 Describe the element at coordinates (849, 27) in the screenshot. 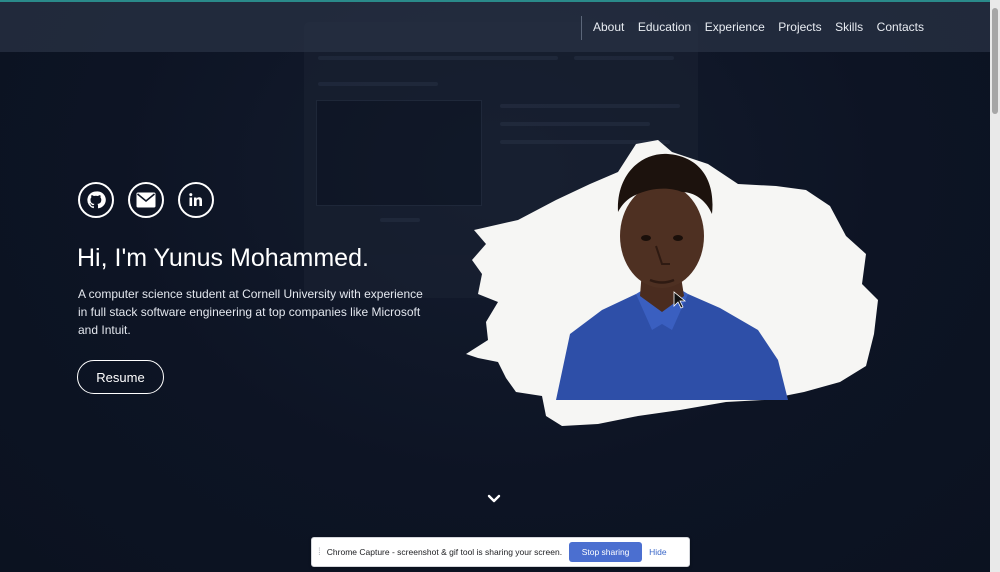

I see `nav-link-skills: Skills` at that location.